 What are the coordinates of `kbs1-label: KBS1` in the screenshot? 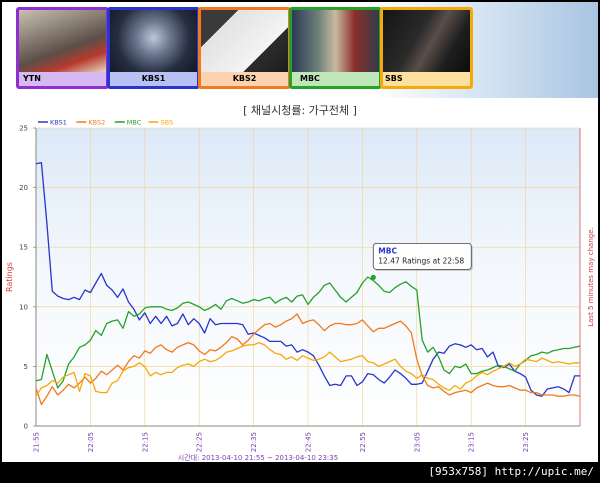 It's located at (153, 79).